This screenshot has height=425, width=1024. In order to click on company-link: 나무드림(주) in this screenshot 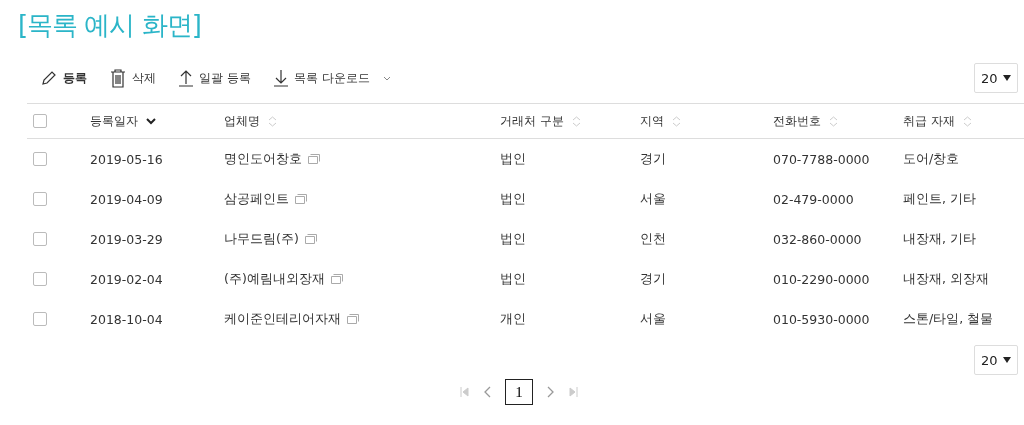, I will do `click(261, 239)`.